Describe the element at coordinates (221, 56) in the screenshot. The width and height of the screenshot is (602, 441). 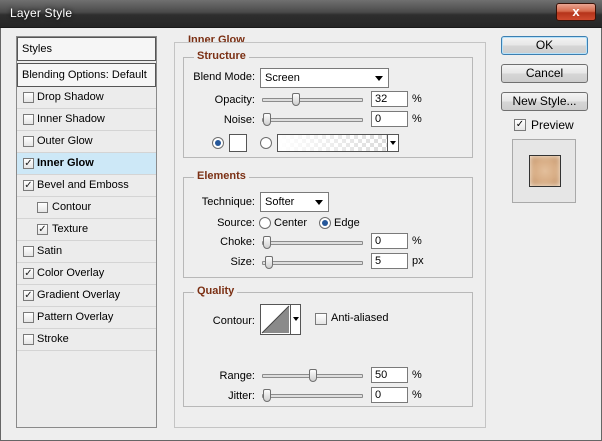
I see `structure-title: Structure` at that location.